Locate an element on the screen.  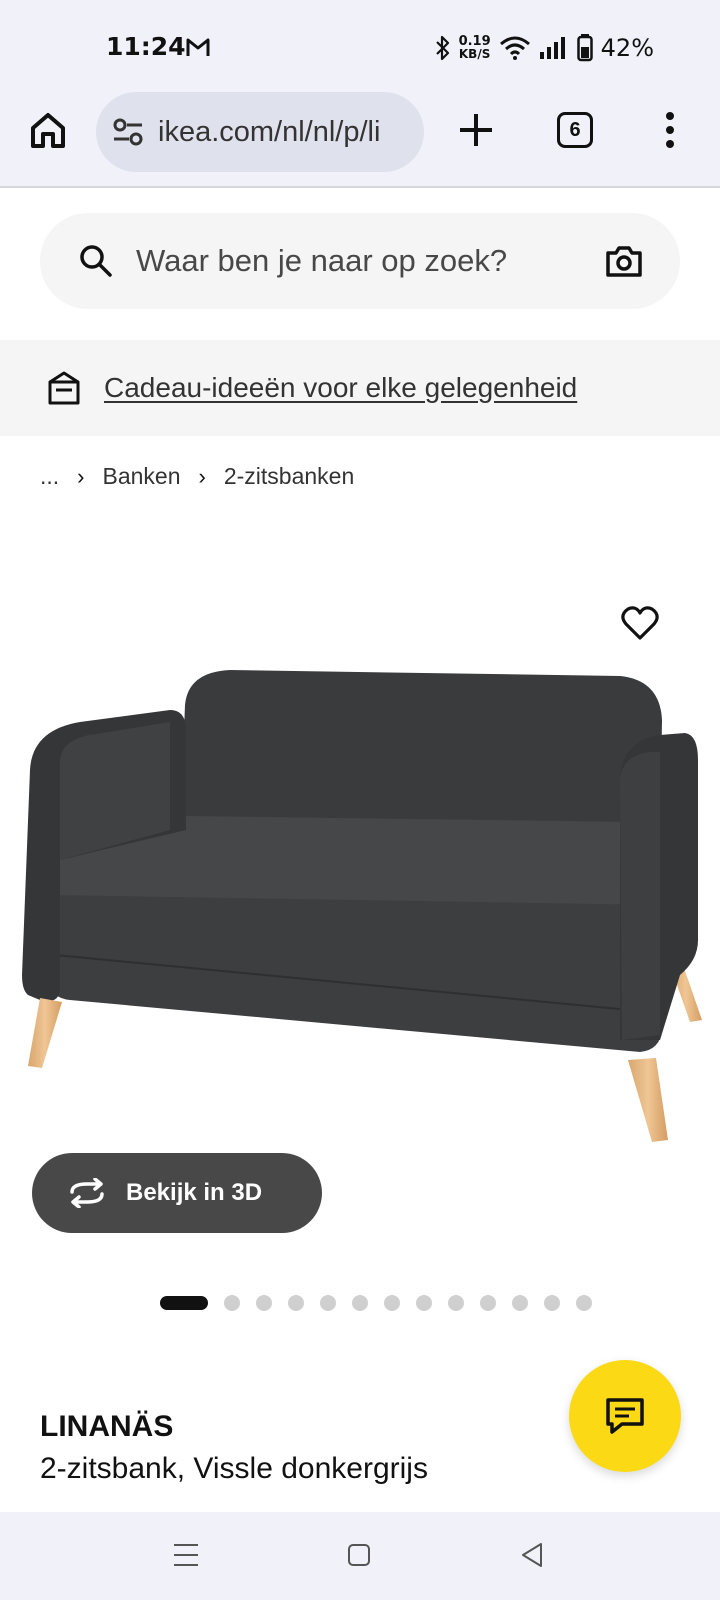
search-bar: Waar ben je naar op zoek? is located at coordinates (360, 261).